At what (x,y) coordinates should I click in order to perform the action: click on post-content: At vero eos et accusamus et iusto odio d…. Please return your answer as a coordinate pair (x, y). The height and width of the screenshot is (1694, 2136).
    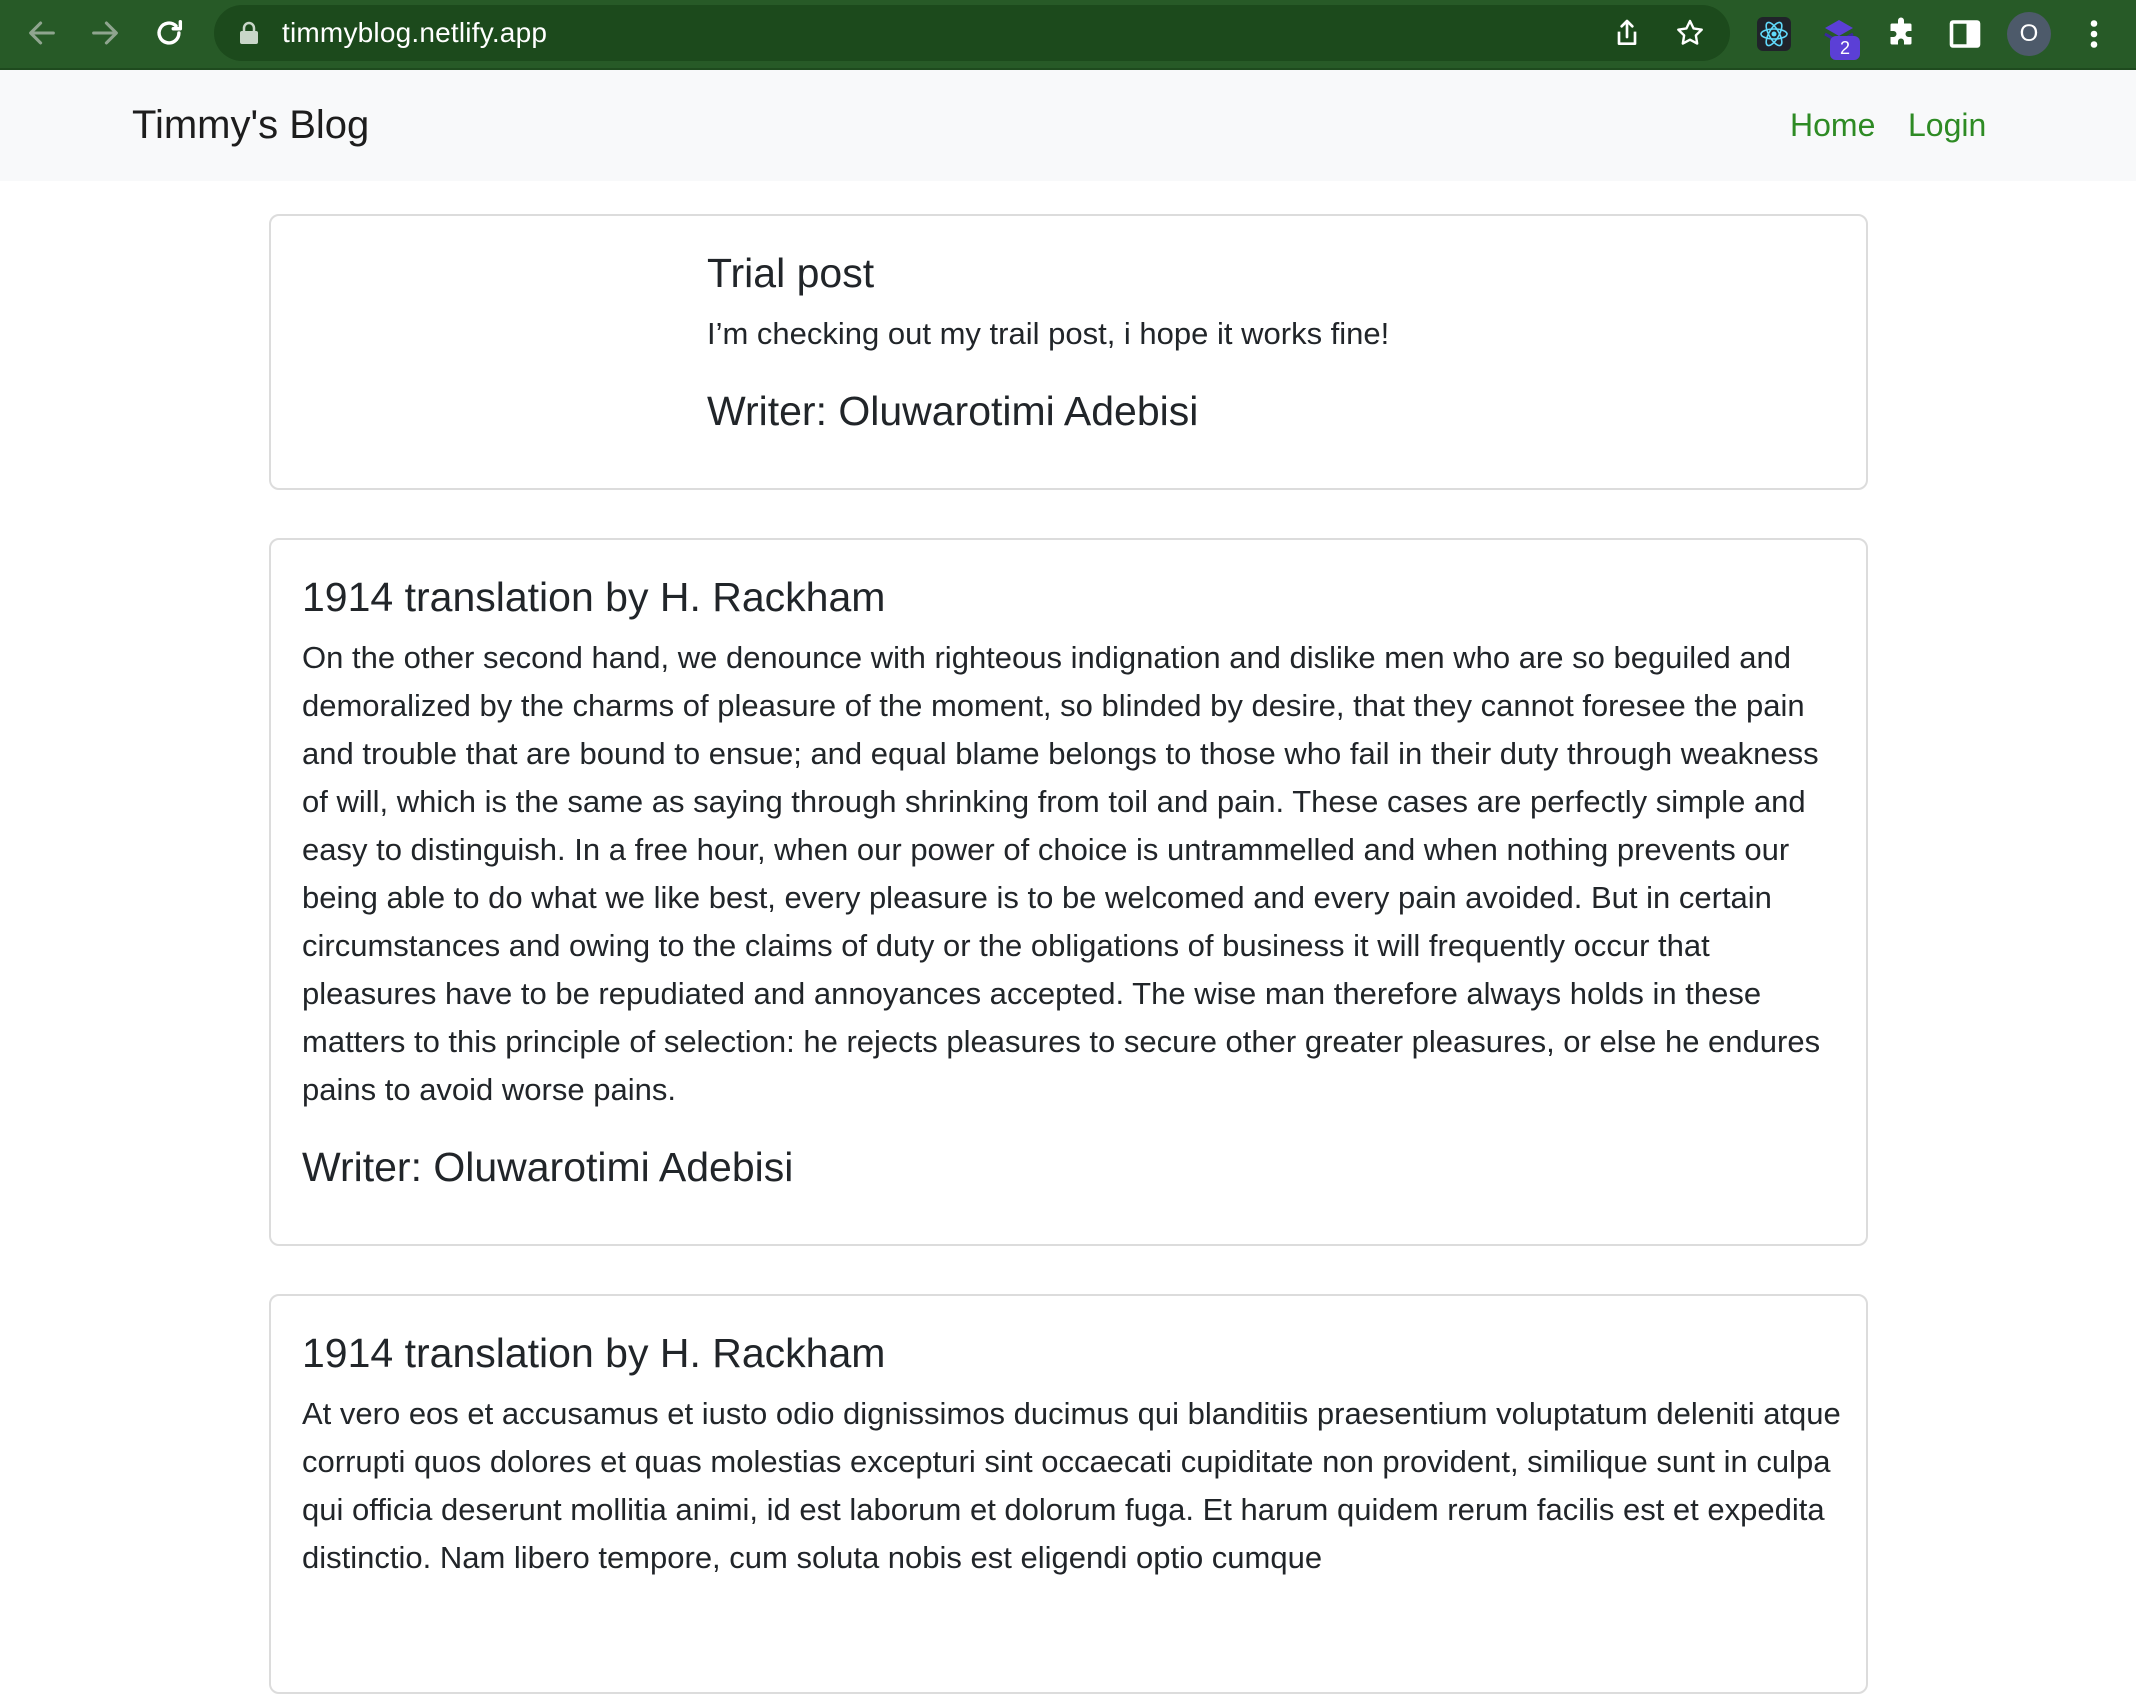
    Looking at the image, I should click on (1071, 1485).